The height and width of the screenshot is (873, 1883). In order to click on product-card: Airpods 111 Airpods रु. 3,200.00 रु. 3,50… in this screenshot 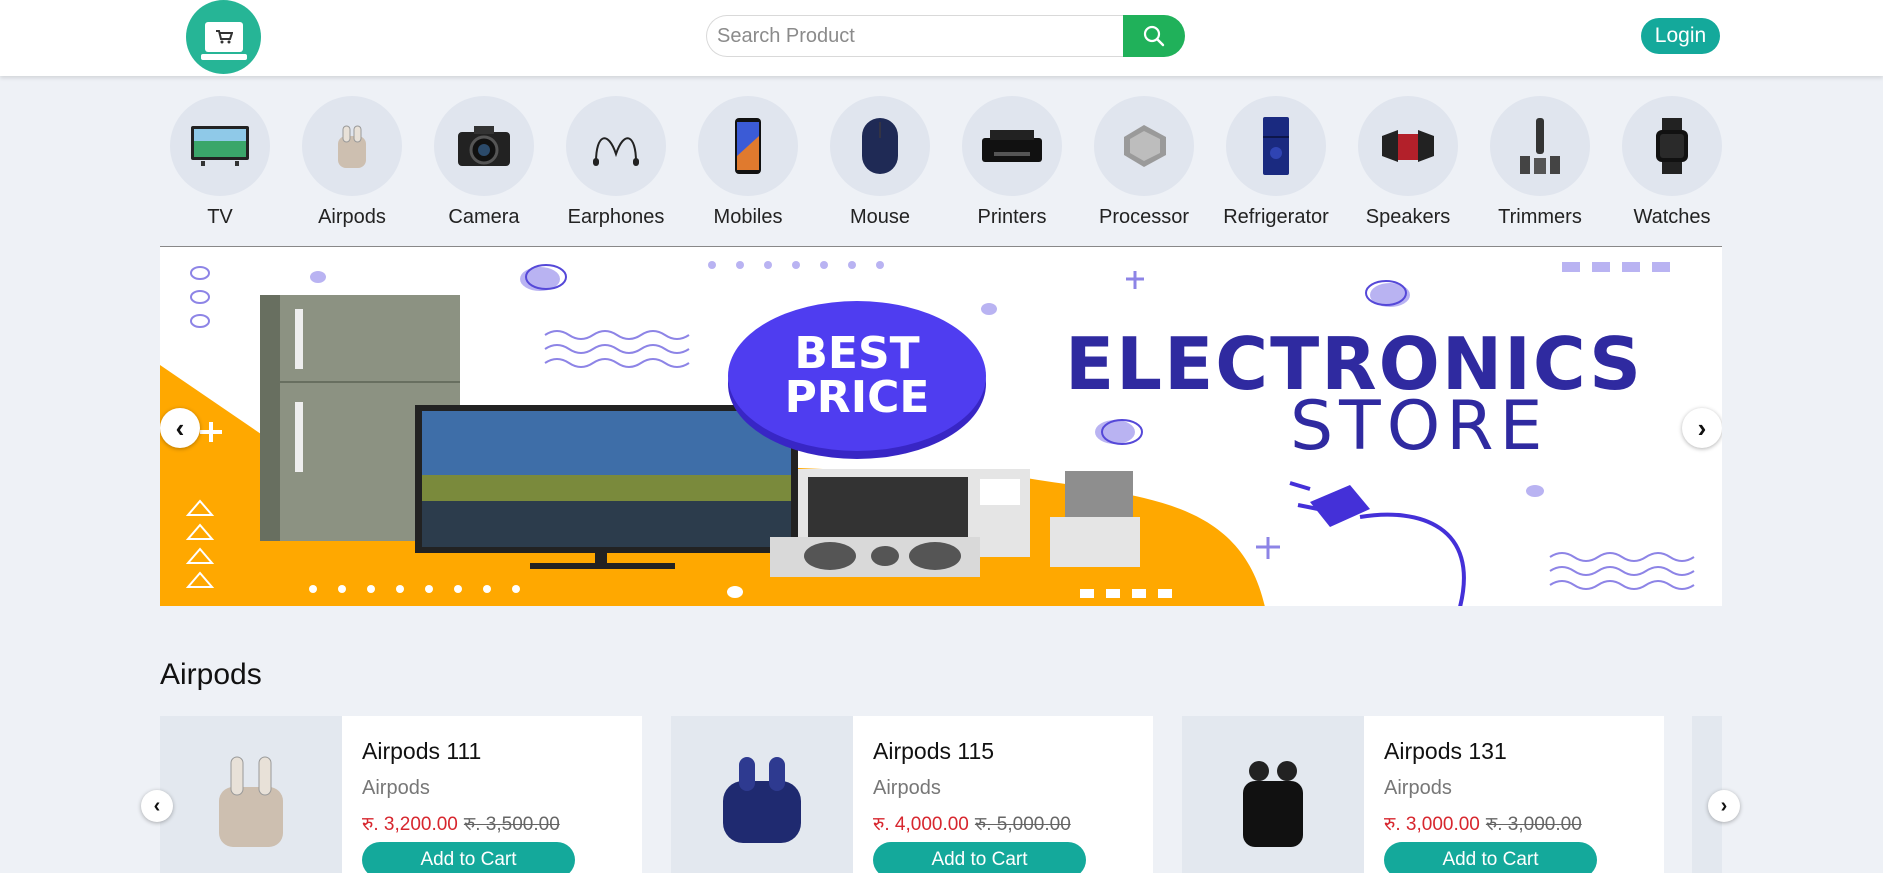, I will do `click(401, 794)`.